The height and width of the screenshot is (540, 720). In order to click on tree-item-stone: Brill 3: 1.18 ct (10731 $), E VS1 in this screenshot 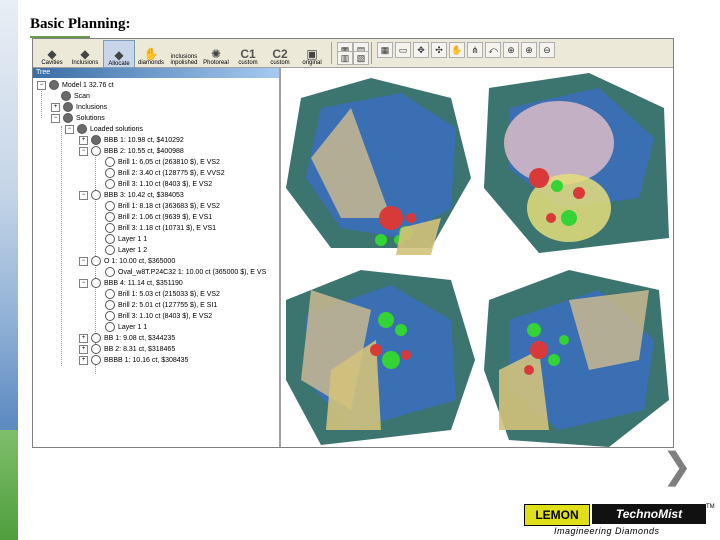, I will do `click(160, 228)`.